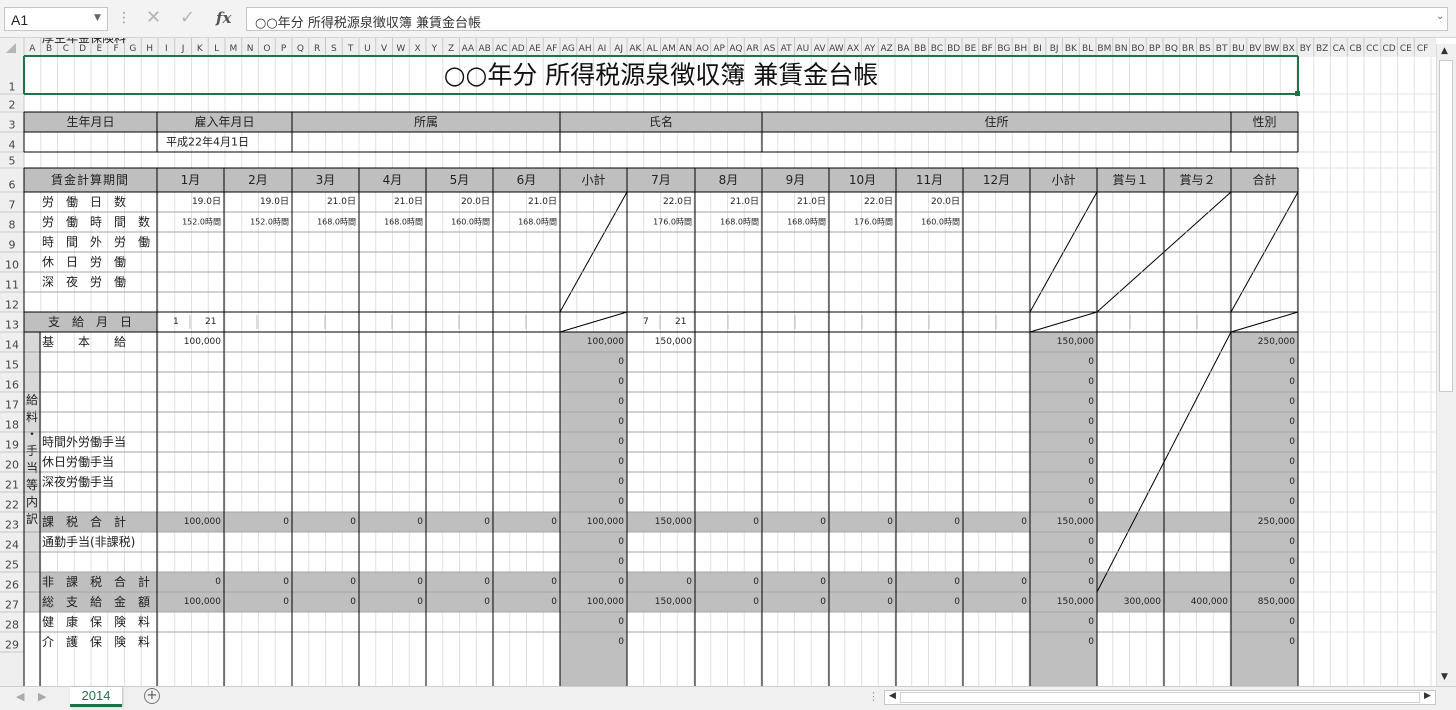 The width and height of the screenshot is (1456, 710). What do you see at coordinates (585, 49) in the screenshot?
I see `column-header-AH: AH` at bounding box center [585, 49].